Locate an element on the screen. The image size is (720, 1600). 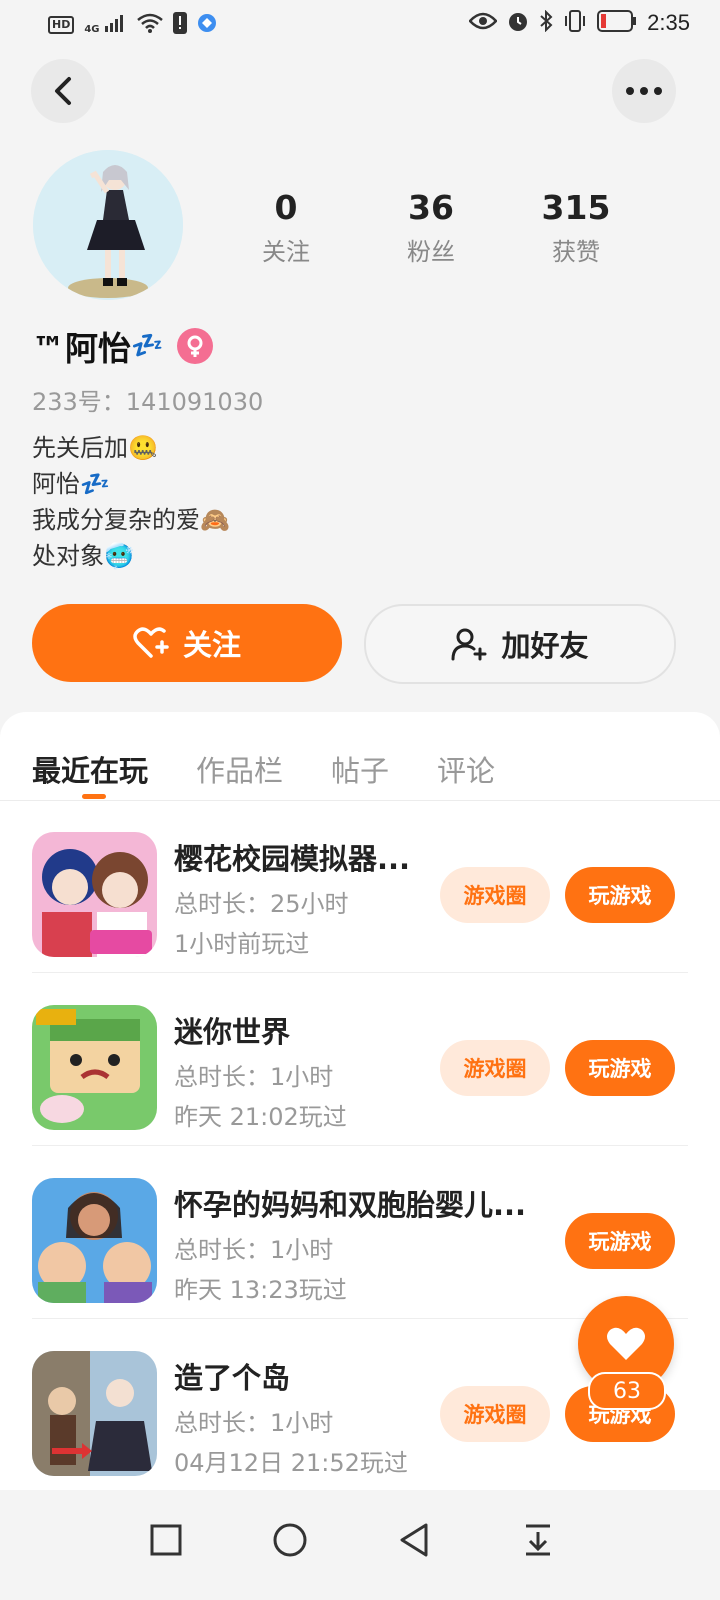
stat-fans: 36 粉丝 is located at coordinates (431, 227).